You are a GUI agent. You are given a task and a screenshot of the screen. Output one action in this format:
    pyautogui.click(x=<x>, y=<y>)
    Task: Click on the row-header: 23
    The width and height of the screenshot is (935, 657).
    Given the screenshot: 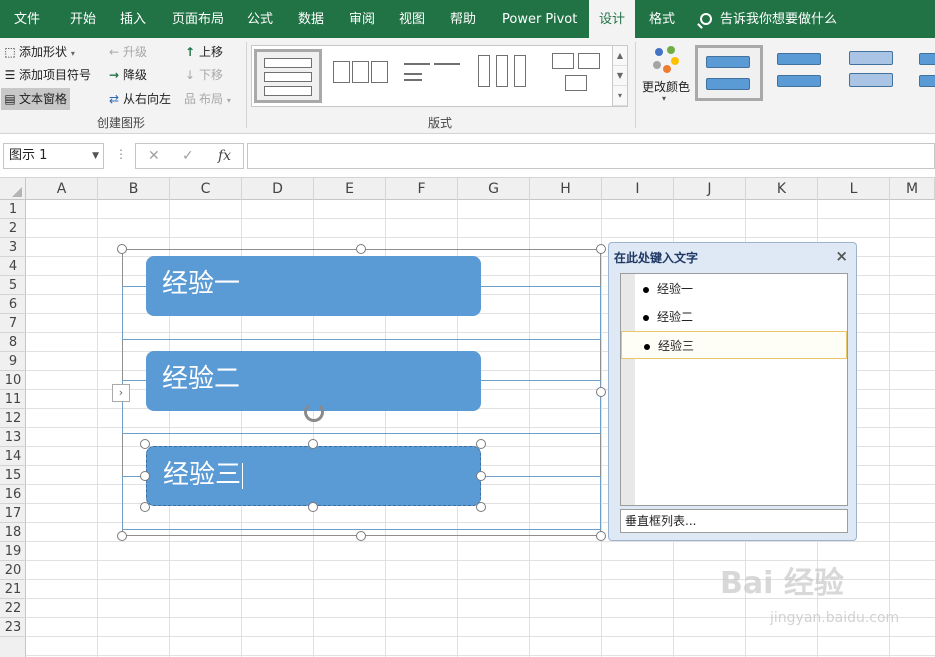 What is the action you would take?
    pyautogui.click(x=13, y=627)
    